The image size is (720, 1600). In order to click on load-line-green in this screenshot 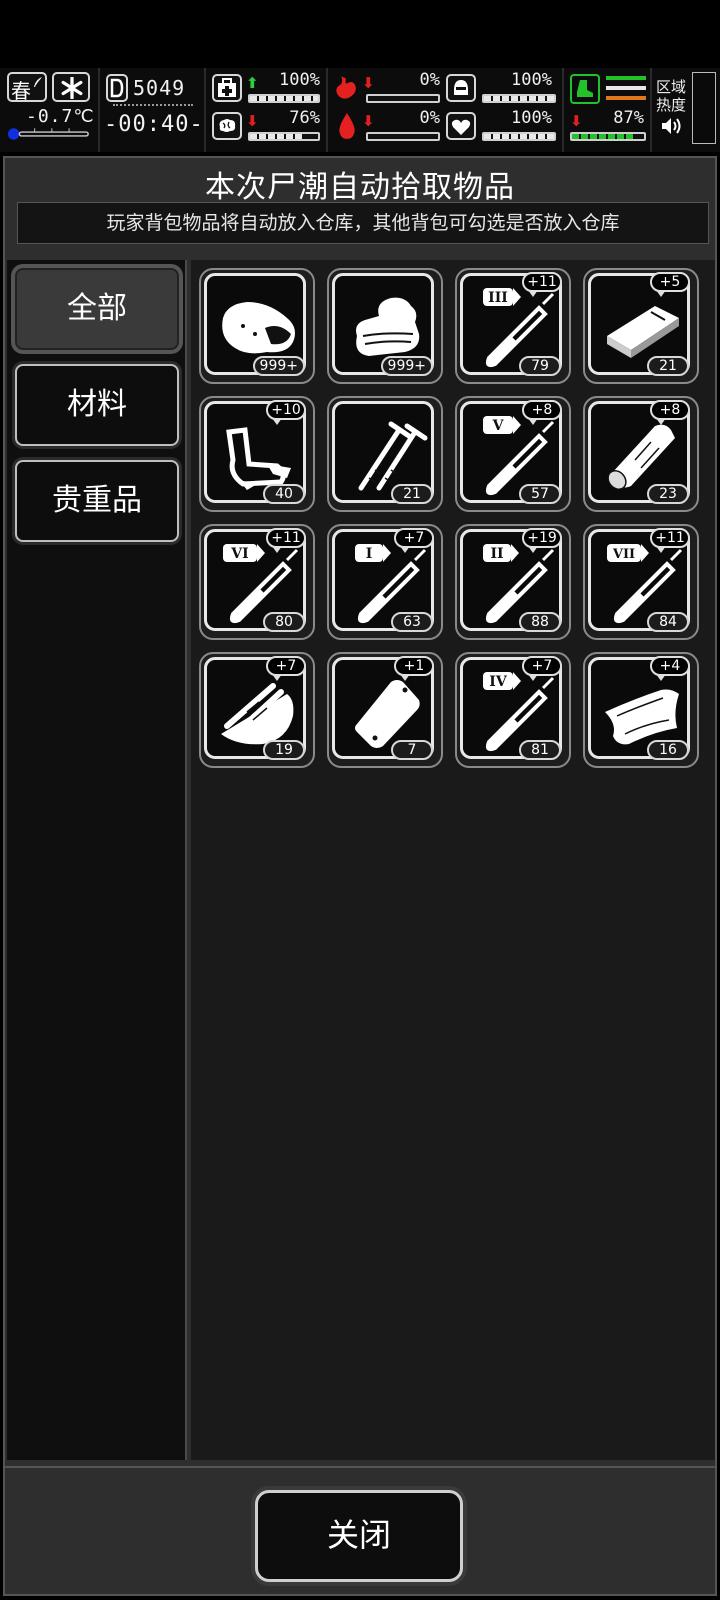, I will do `click(626, 78)`.